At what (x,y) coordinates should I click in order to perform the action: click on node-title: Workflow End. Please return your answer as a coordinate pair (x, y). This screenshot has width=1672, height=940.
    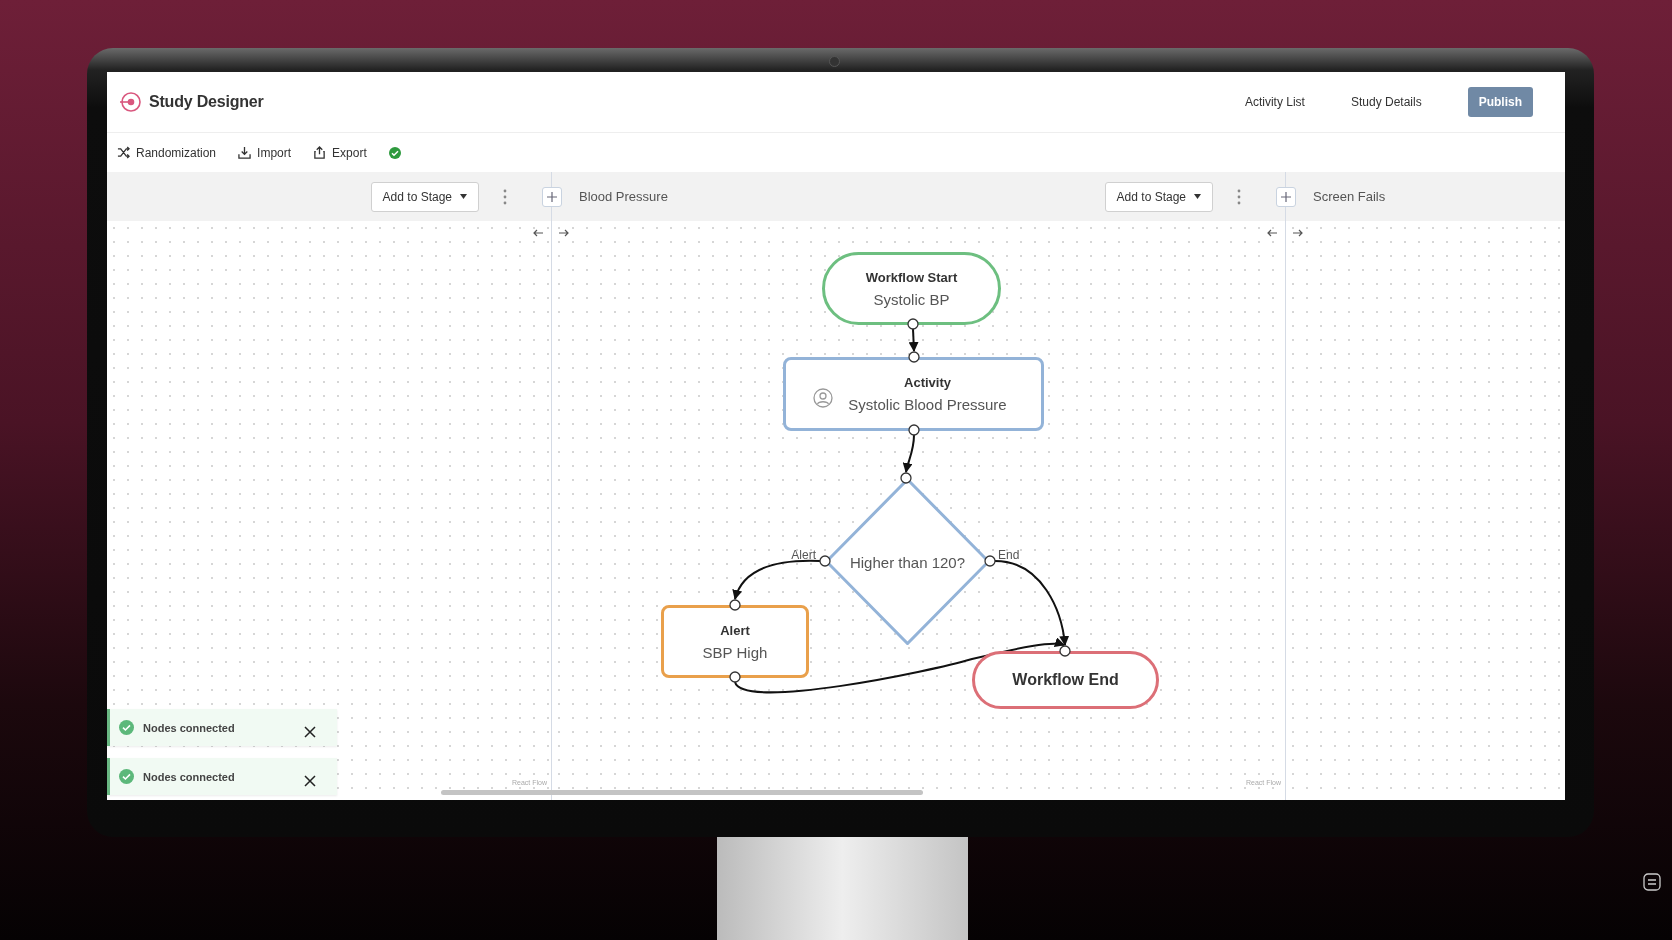
    Looking at the image, I should click on (1065, 680).